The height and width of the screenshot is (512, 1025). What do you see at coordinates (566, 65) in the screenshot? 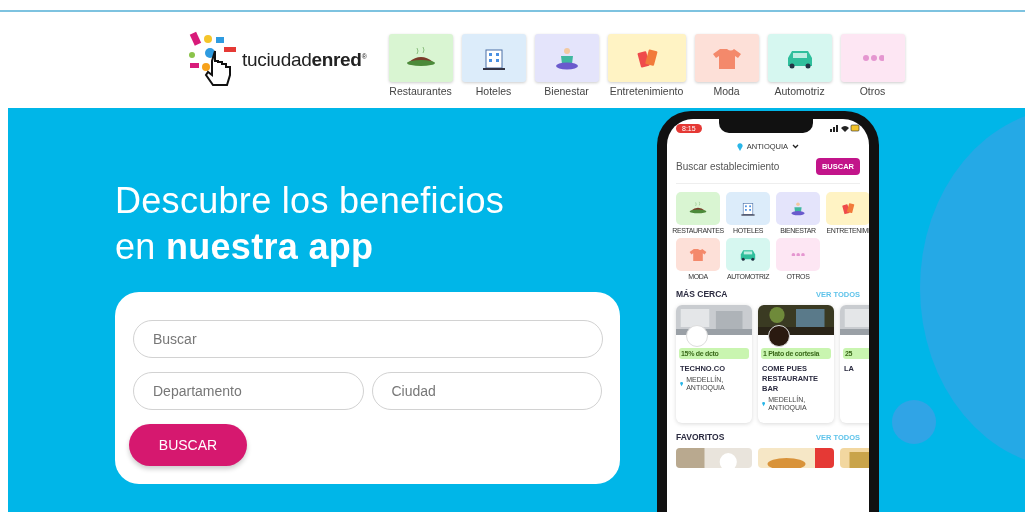
I see `category-link: Bienestar` at bounding box center [566, 65].